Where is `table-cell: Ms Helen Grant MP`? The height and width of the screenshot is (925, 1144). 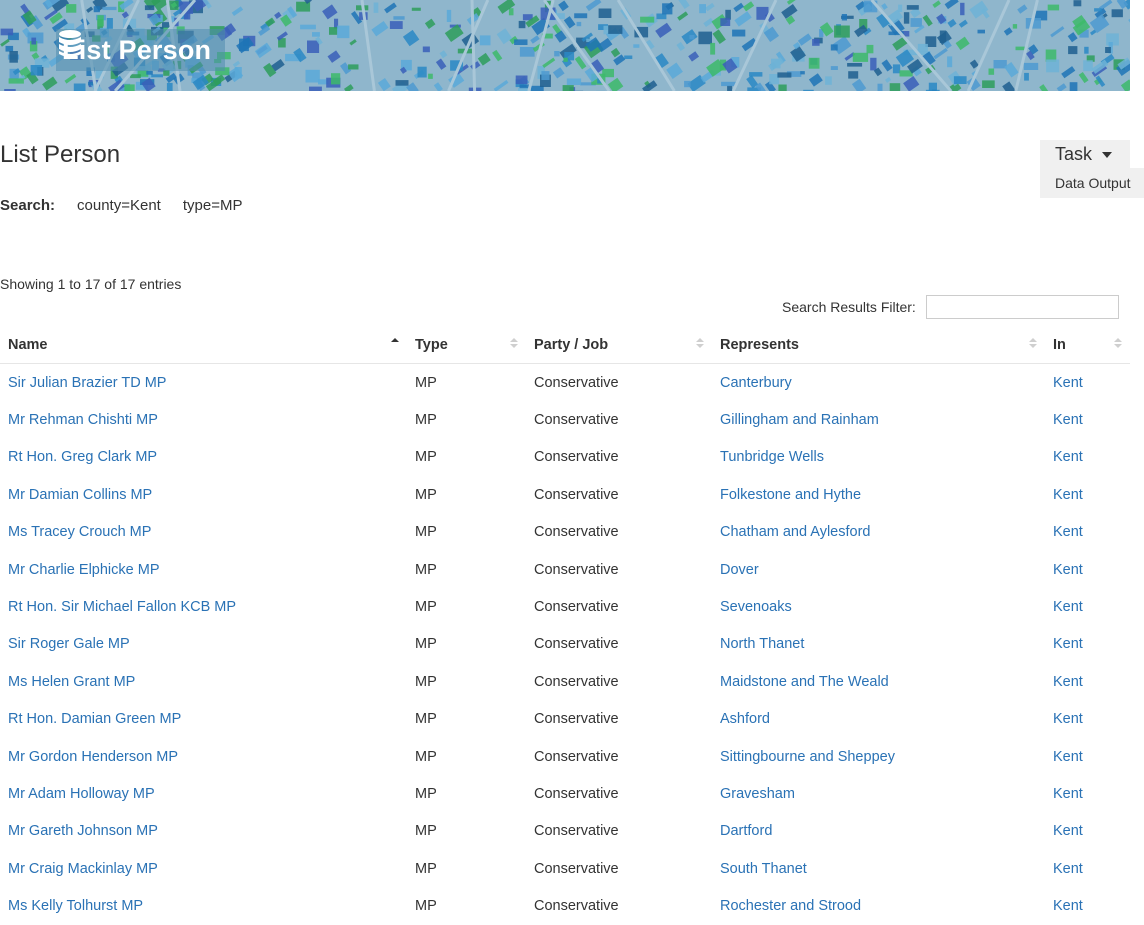
table-cell: Ms Helen Grant MP is located at coordinates (203, 681).